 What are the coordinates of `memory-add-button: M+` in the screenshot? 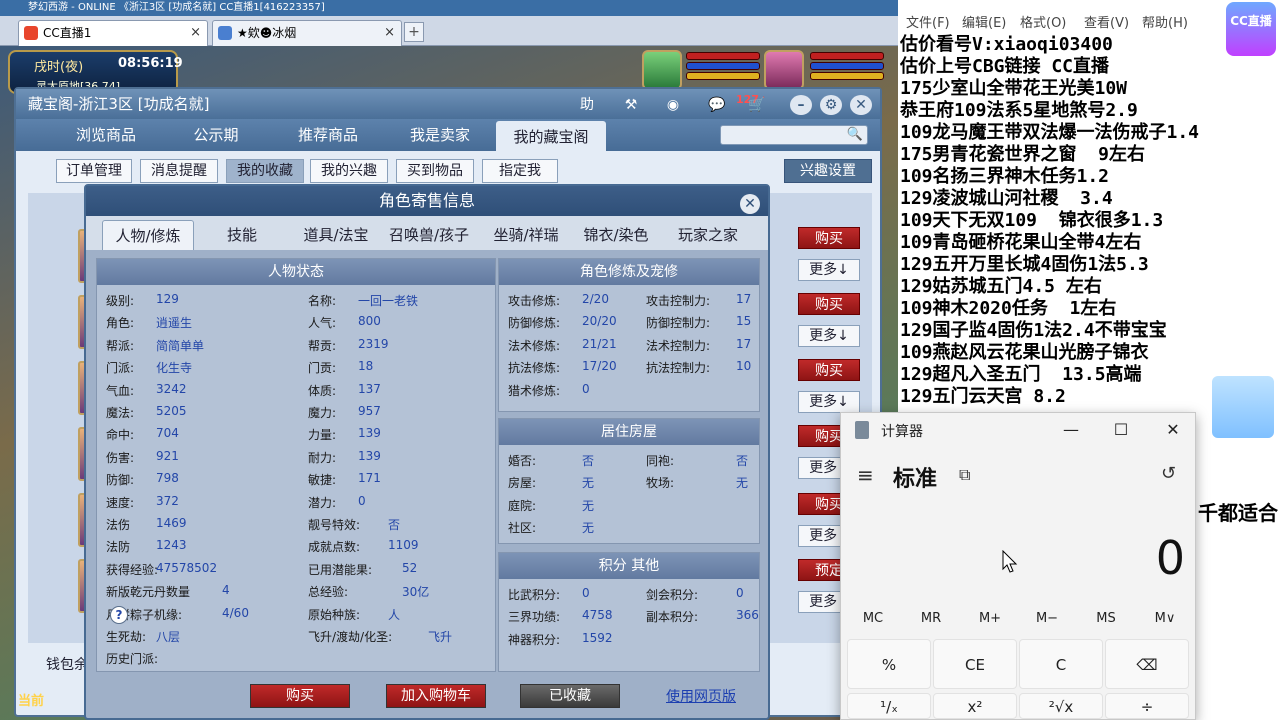 It's located at (990, 618).